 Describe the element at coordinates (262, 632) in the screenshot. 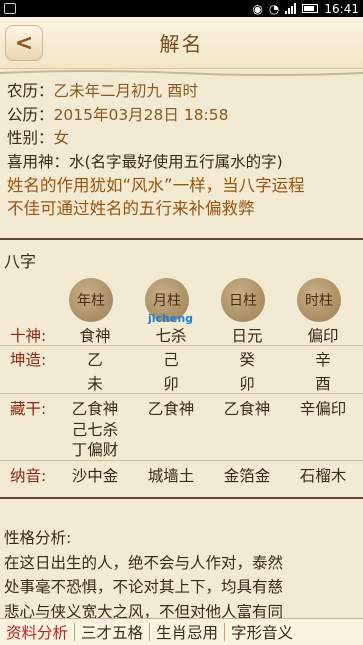

I see `tab-character-meaning: 字形音义` at that location.